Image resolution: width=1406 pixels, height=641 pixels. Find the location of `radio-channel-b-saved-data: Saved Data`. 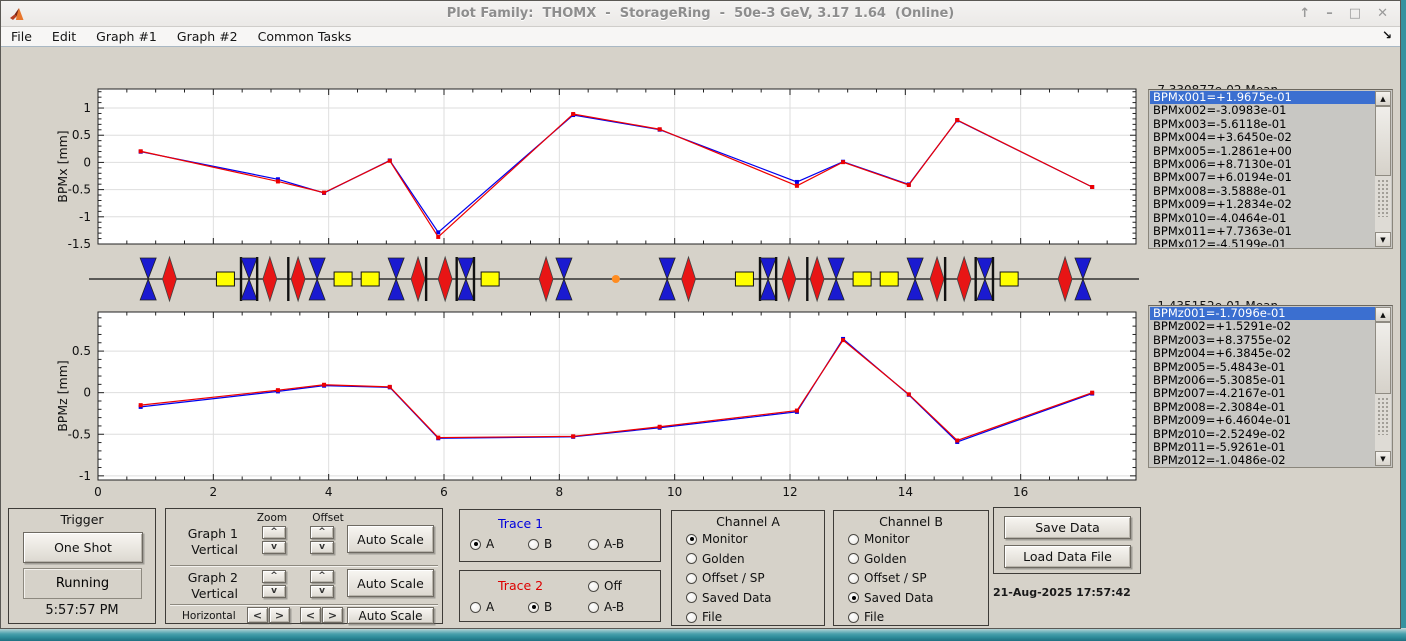

radio-channel-b-saved-data: Saved Data is located at coordinates (891, 598).